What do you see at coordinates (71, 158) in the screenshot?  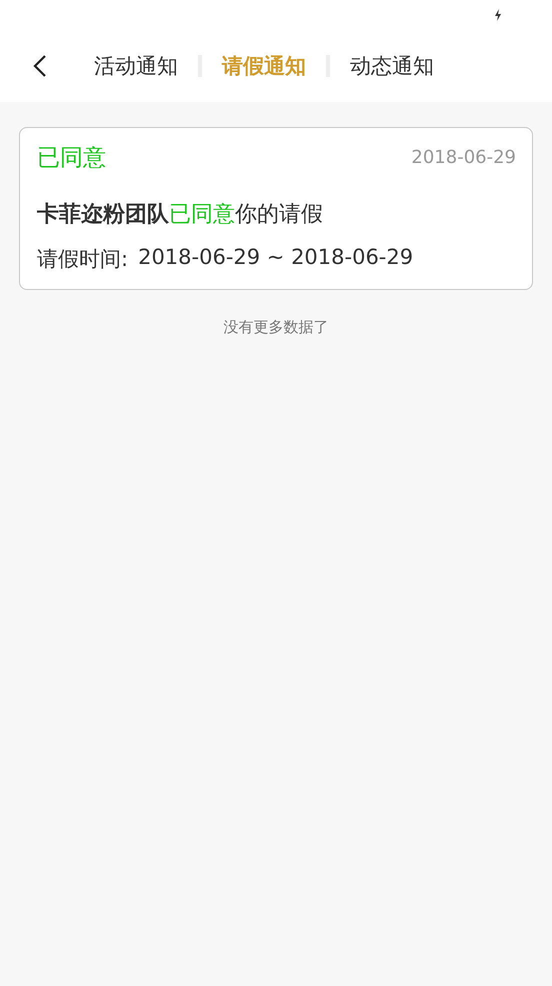 I see `status-label: 已同意` at bounding box center [71, 158].